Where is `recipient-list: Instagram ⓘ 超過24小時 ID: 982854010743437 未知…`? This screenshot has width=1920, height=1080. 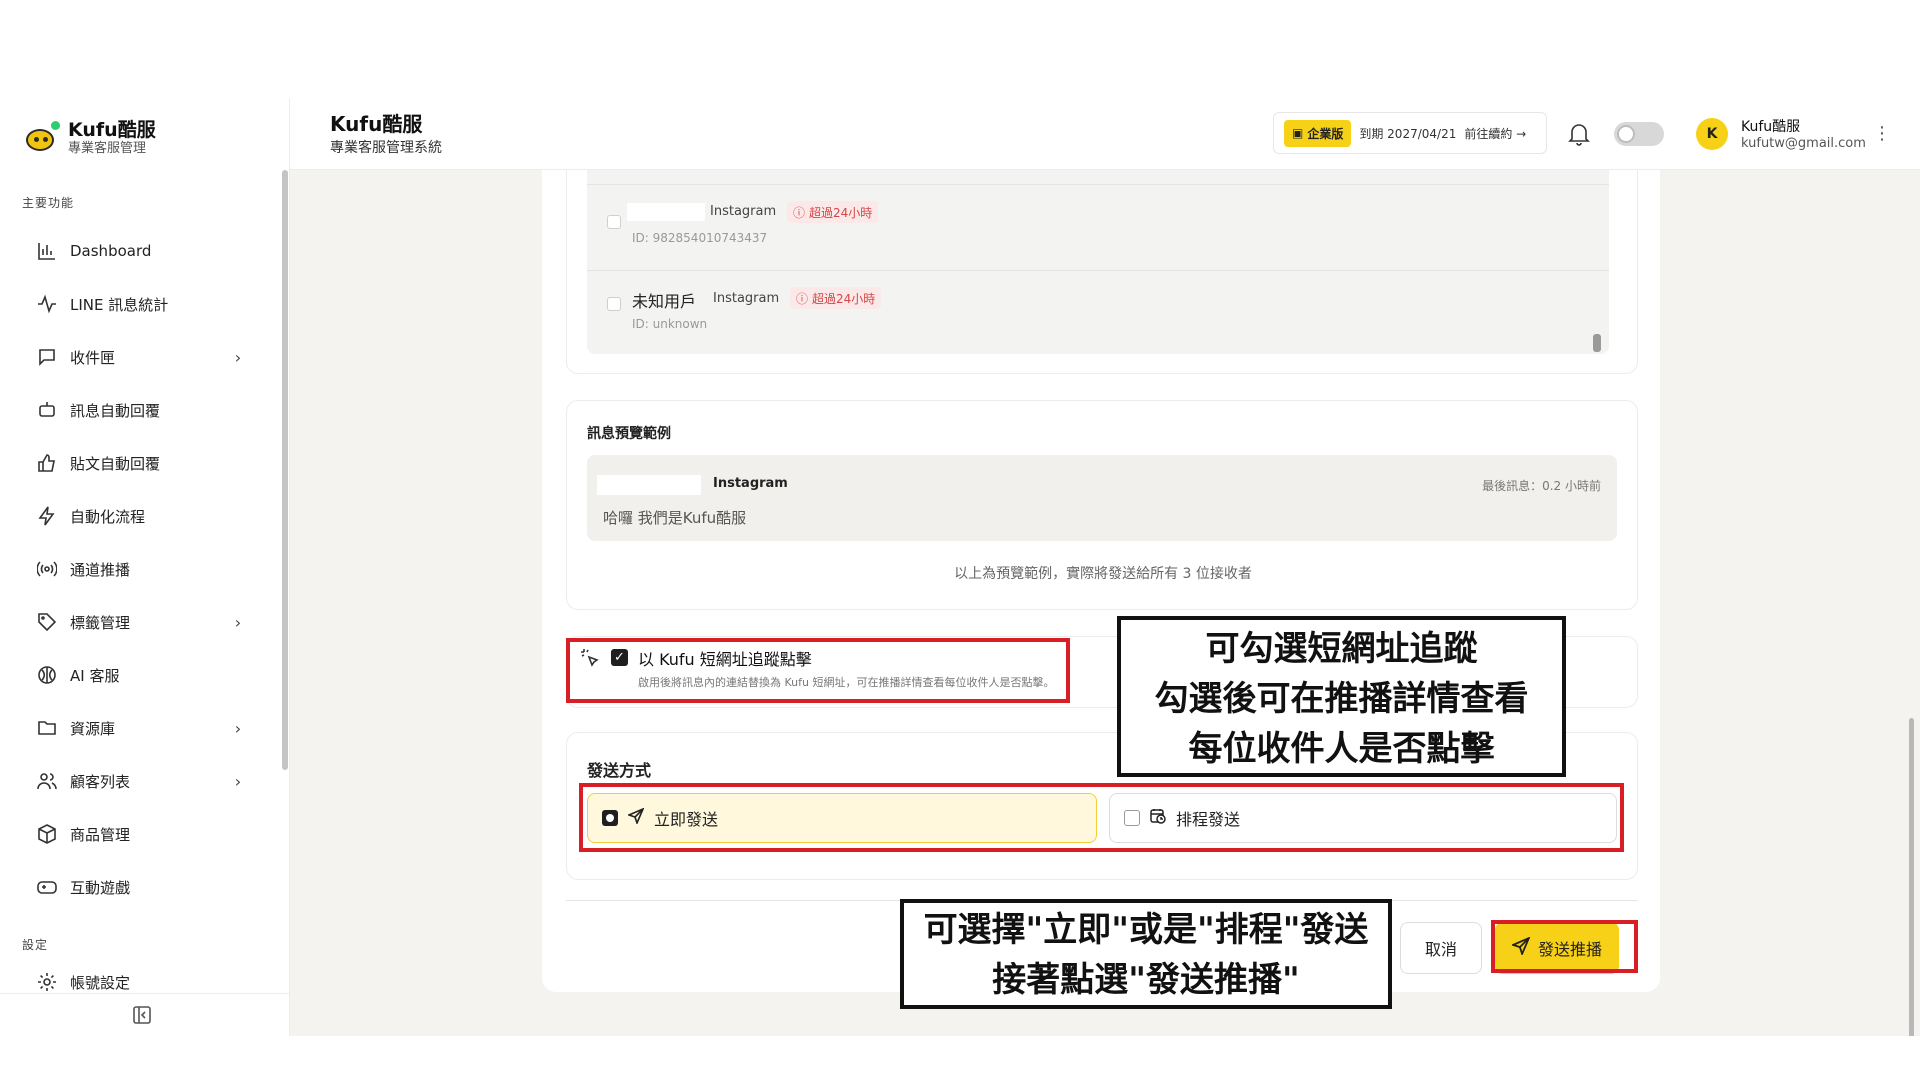 recipient-list: Instagram ⓘ 超過24小時 ID: 982854010743437 未知… is located at coordinates (1102, 272).